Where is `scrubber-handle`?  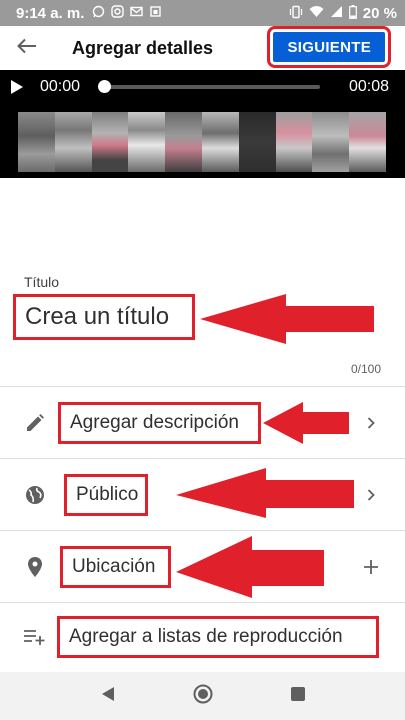 scrubber-handle is located at coordinates (104, 86).